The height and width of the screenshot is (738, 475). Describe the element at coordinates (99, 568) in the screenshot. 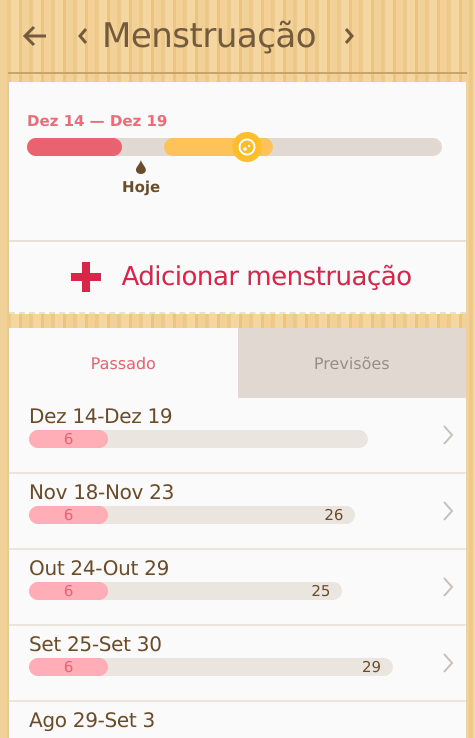

I see `cycle-dates: Out 24-Out 29` at that location.